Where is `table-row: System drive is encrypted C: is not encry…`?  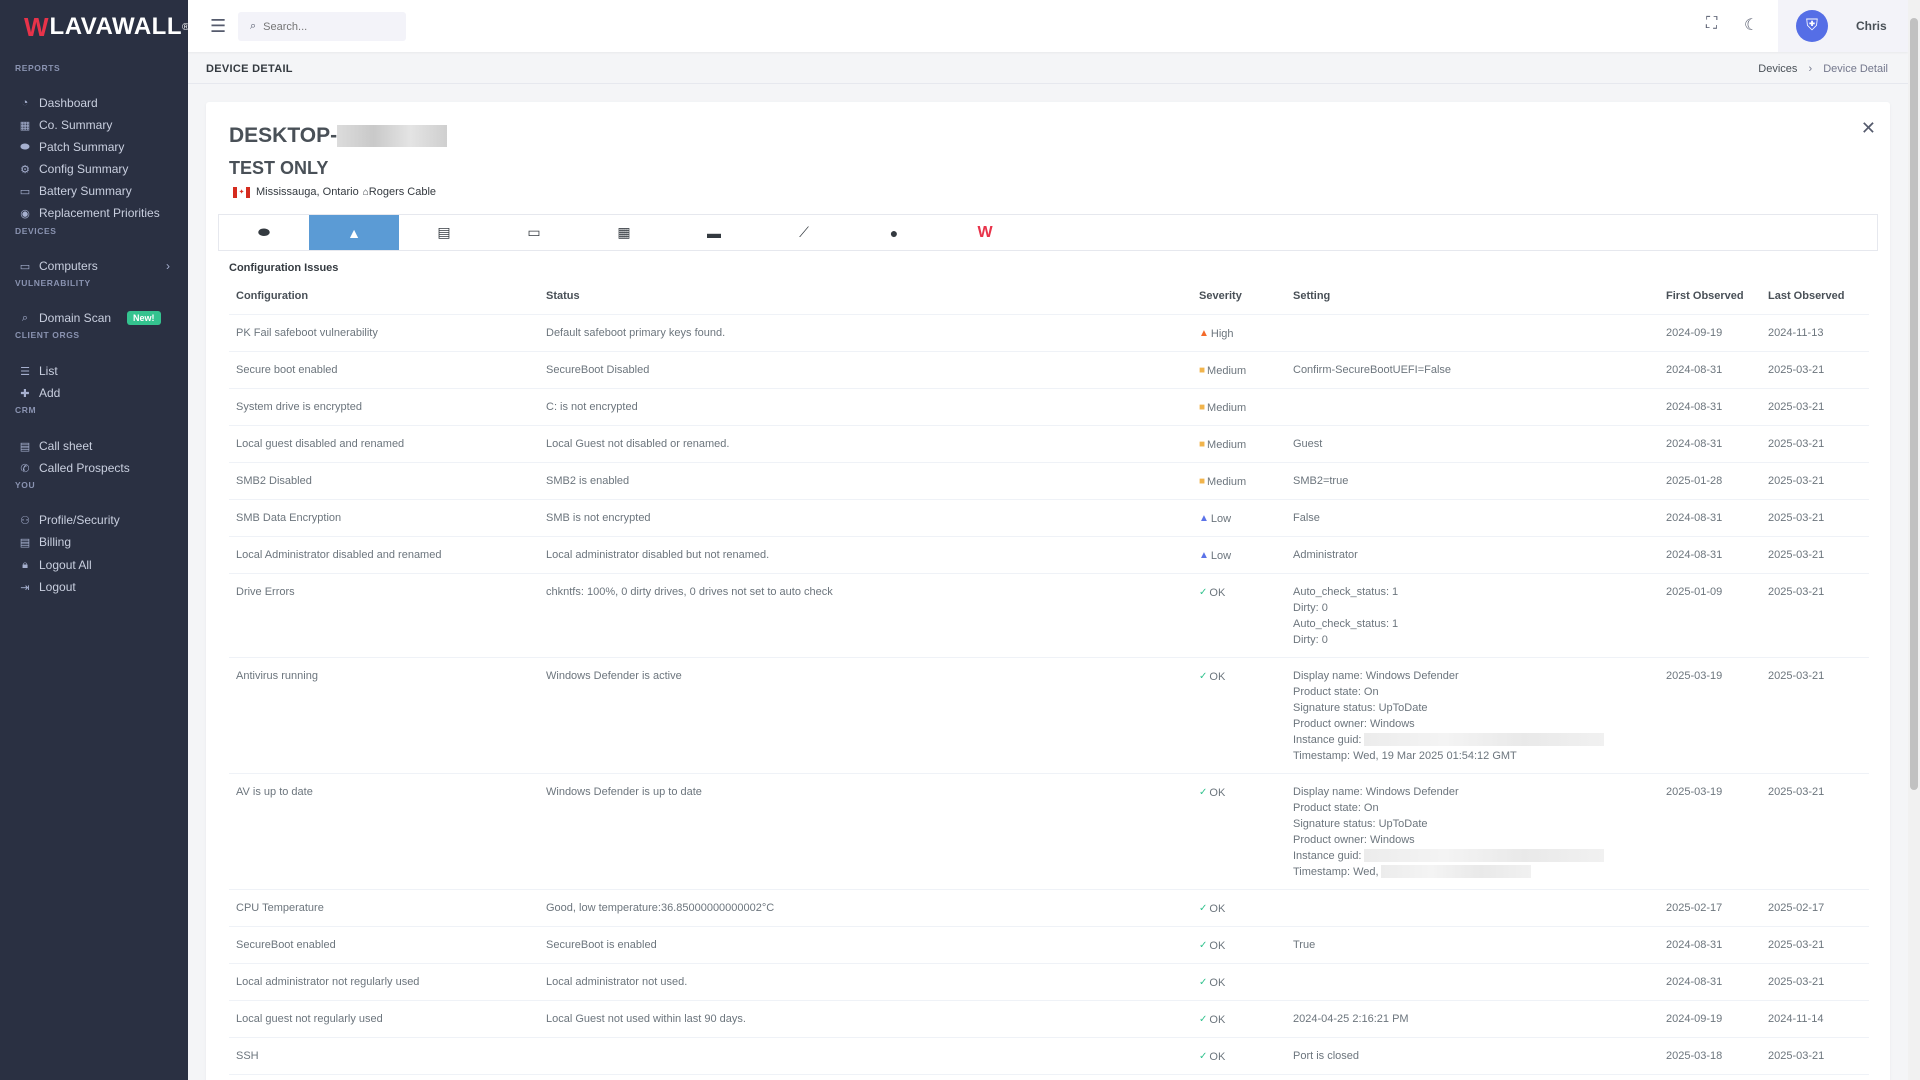
table-row: System drive is encrypted C: is not encry… is located at coordinates (1049, 407).